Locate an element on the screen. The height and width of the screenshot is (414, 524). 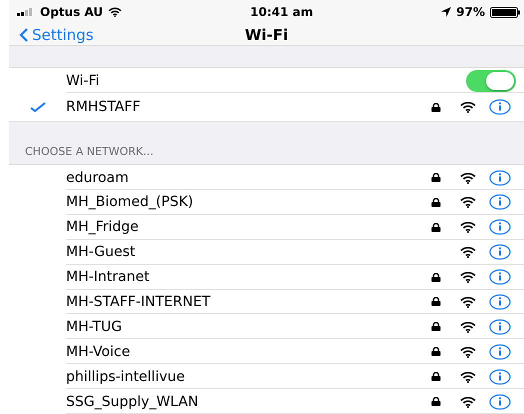
battery-percentage: 97% is located at coordinates (470, 12).